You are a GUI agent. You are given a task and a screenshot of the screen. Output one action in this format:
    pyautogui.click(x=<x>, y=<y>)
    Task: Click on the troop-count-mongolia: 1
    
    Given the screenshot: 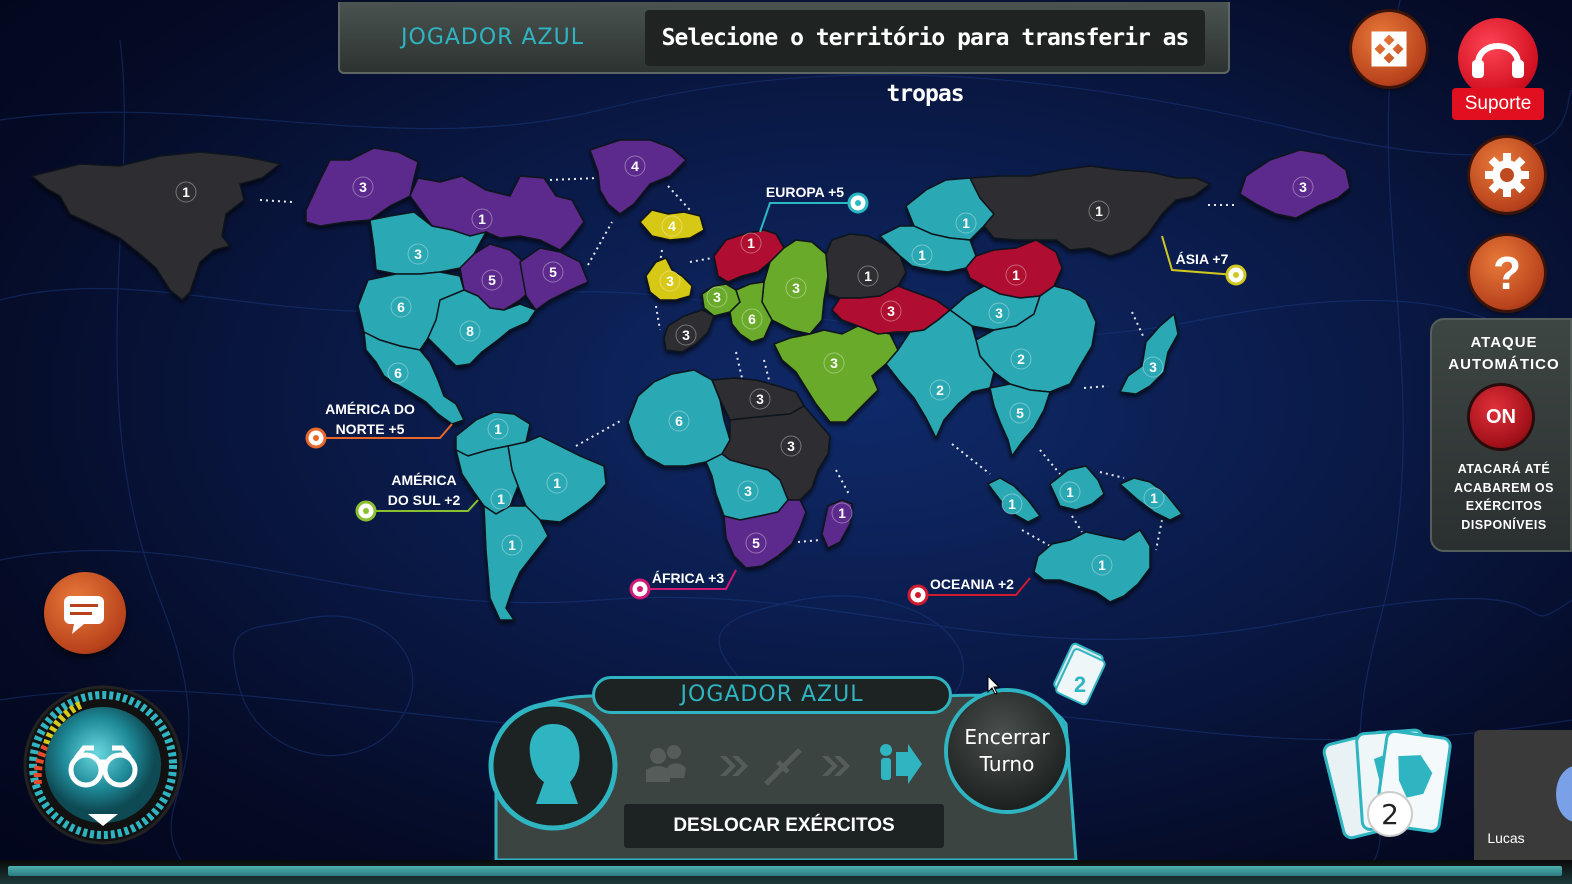 What is the action you would take?
    pyautogui.click(x=1016, y=275)
    